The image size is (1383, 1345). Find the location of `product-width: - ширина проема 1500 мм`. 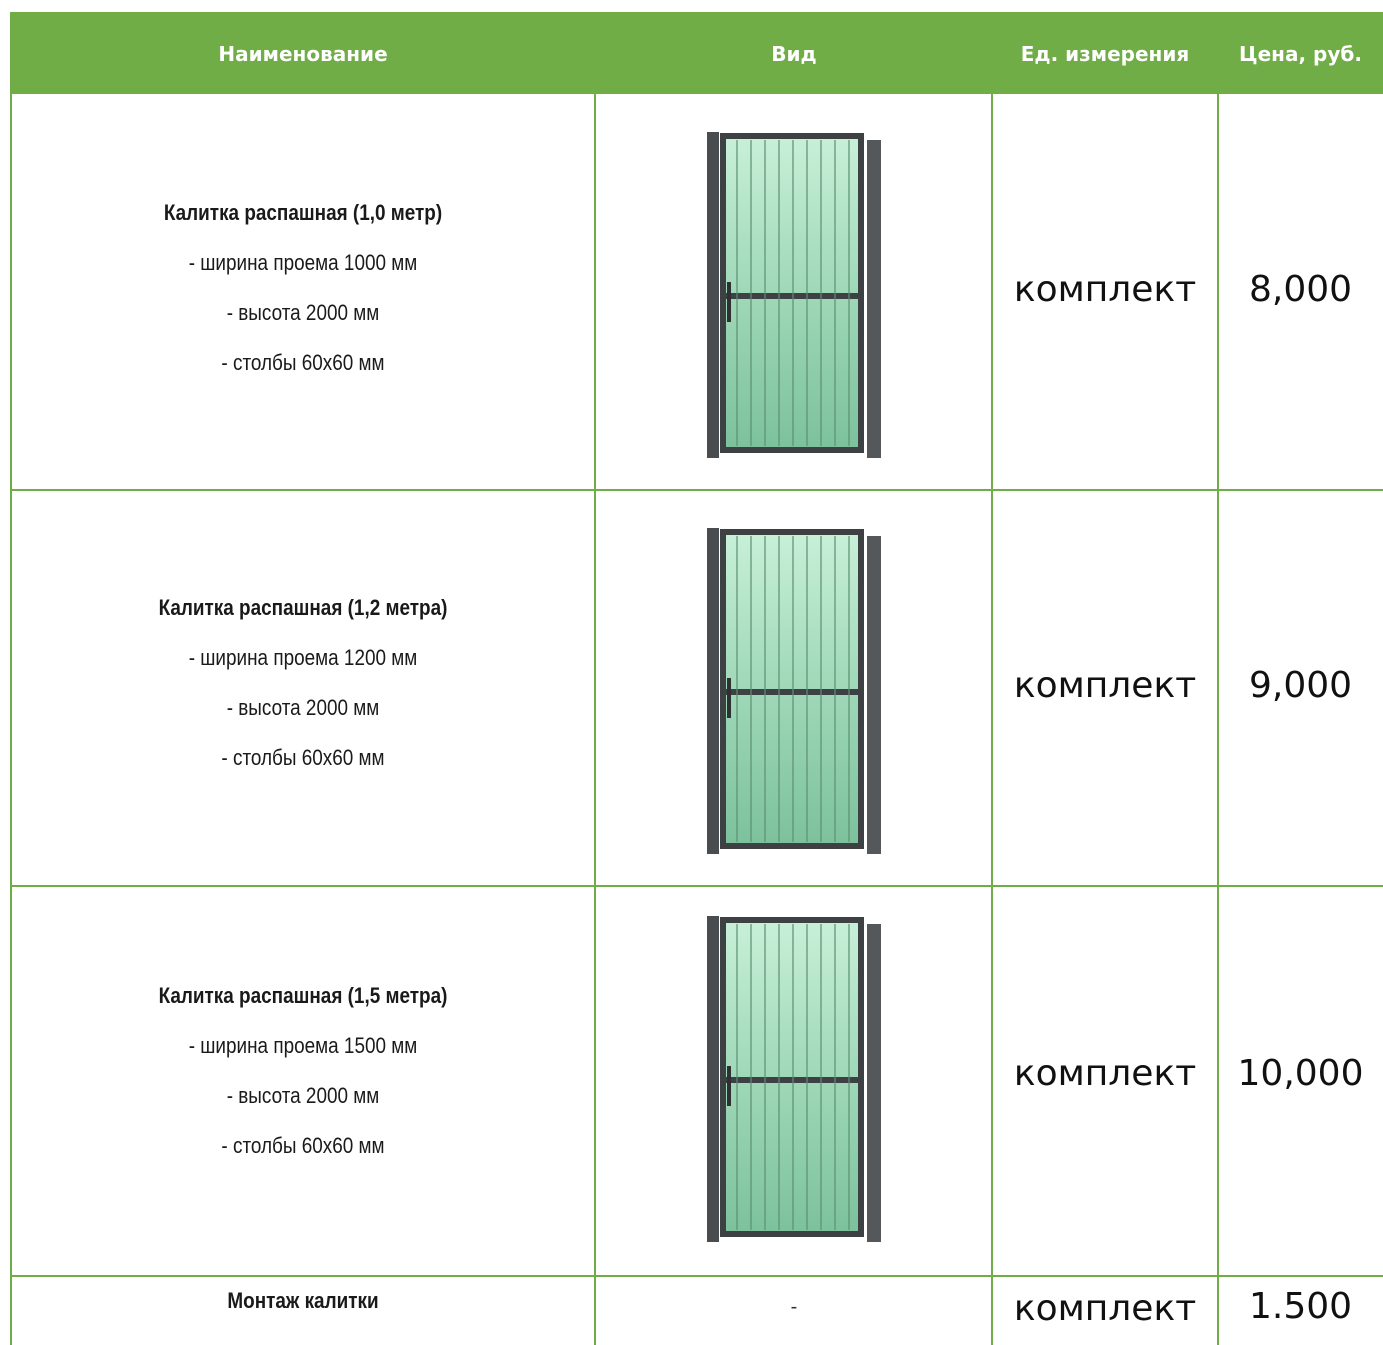

product-width: - ширина проема 1500 мм is located at coordinates (303, 1045).